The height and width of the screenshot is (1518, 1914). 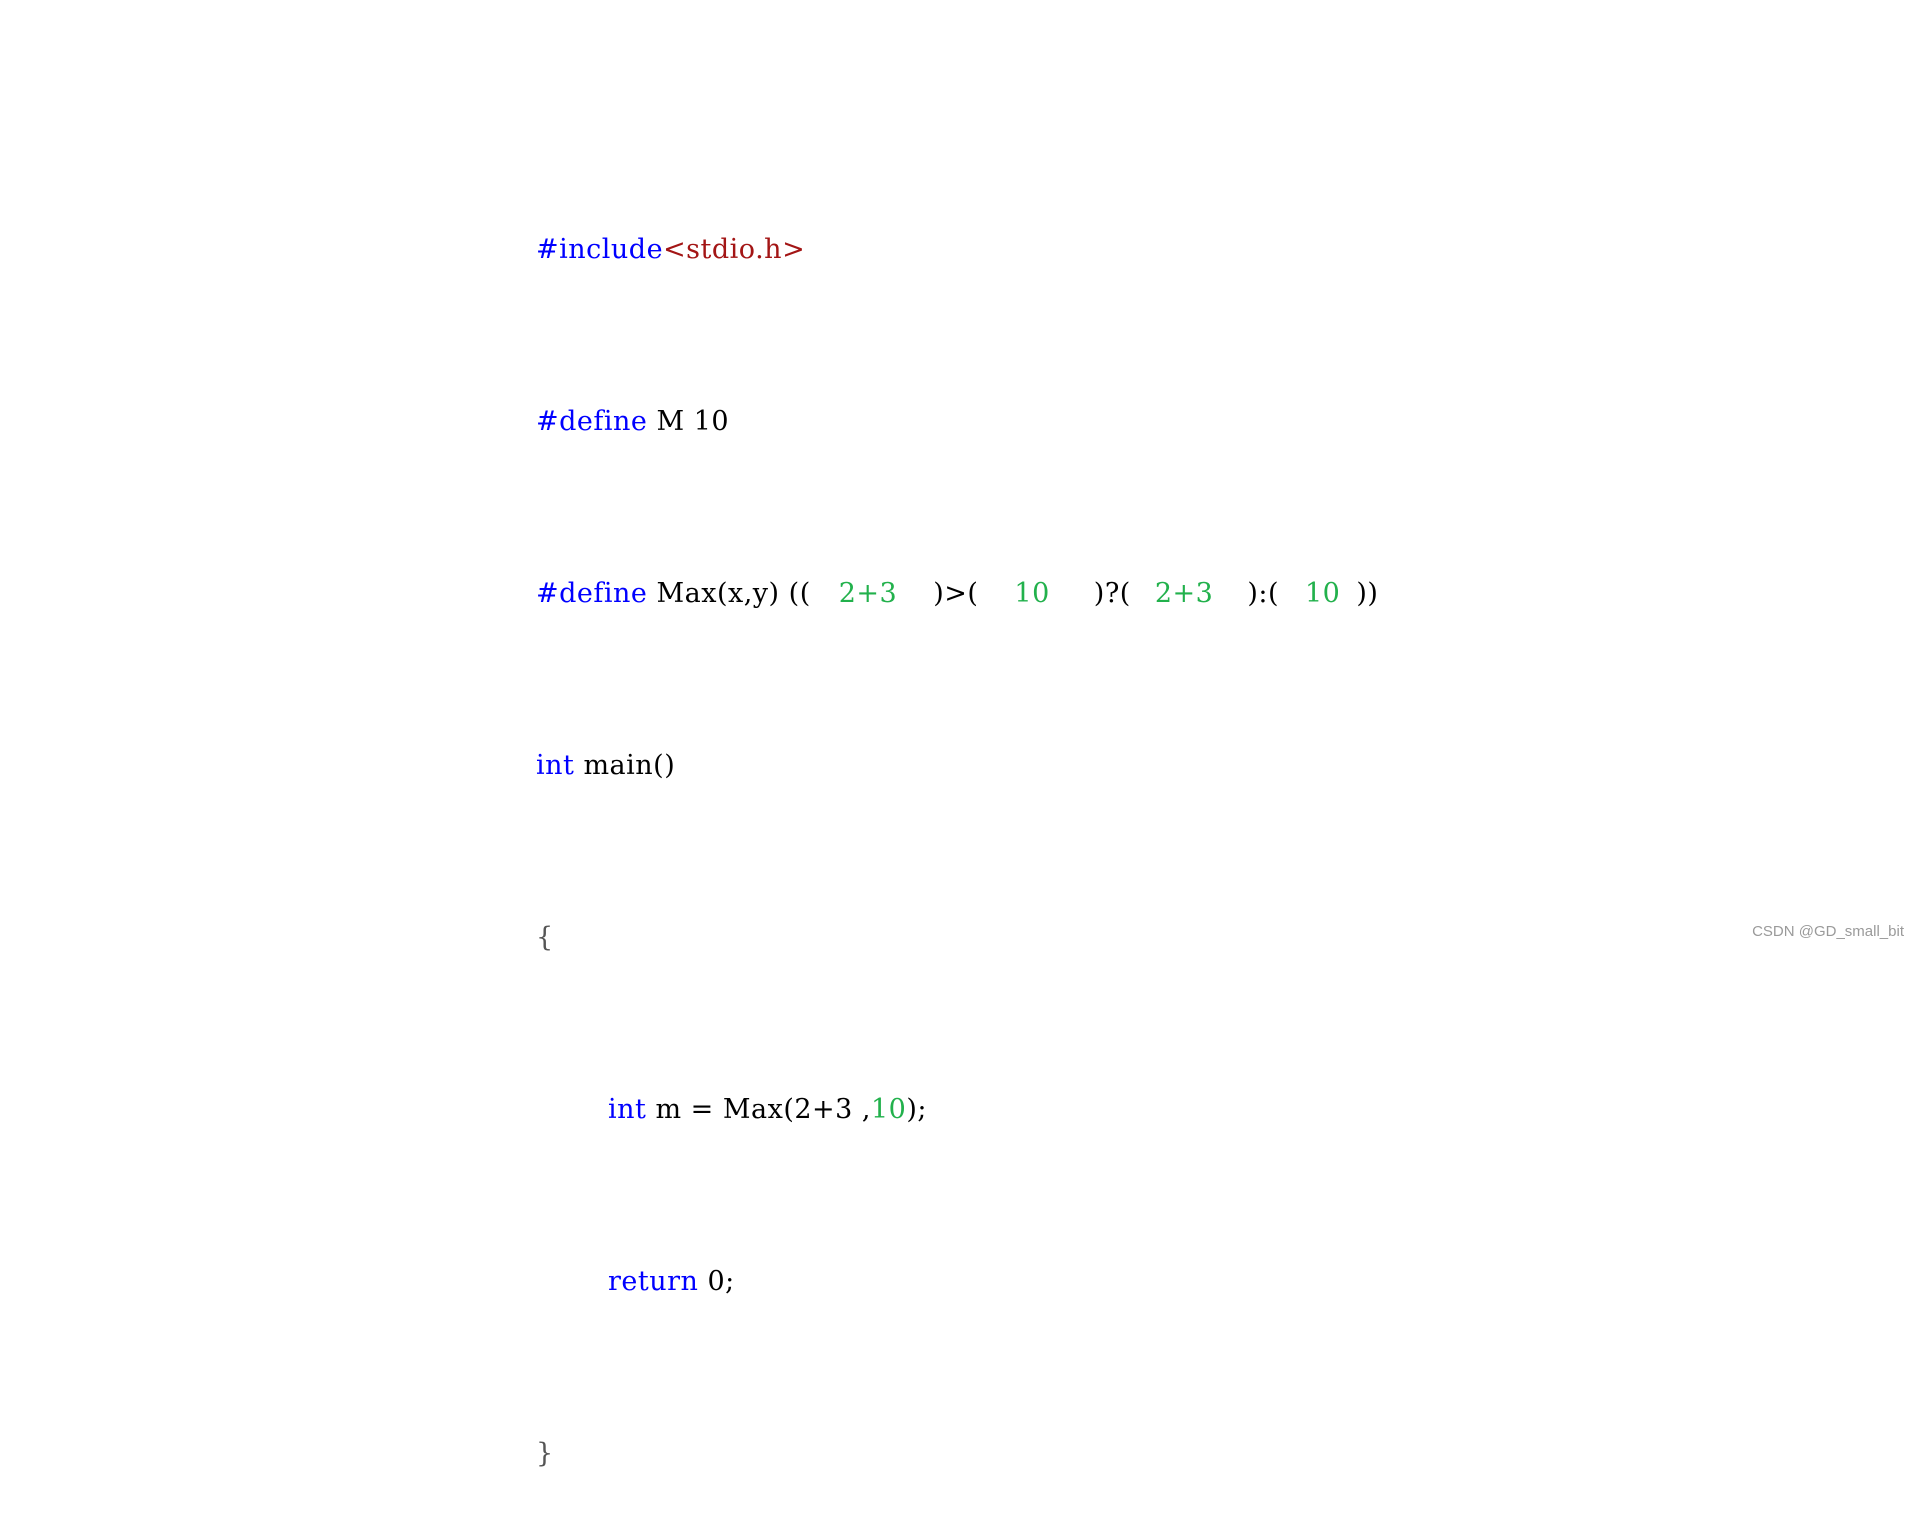 What do you see at coordinates (957, 249) in the screenshot?
I see `code-line-include: #include<stdio.h>` at bounding box center [957, 249].